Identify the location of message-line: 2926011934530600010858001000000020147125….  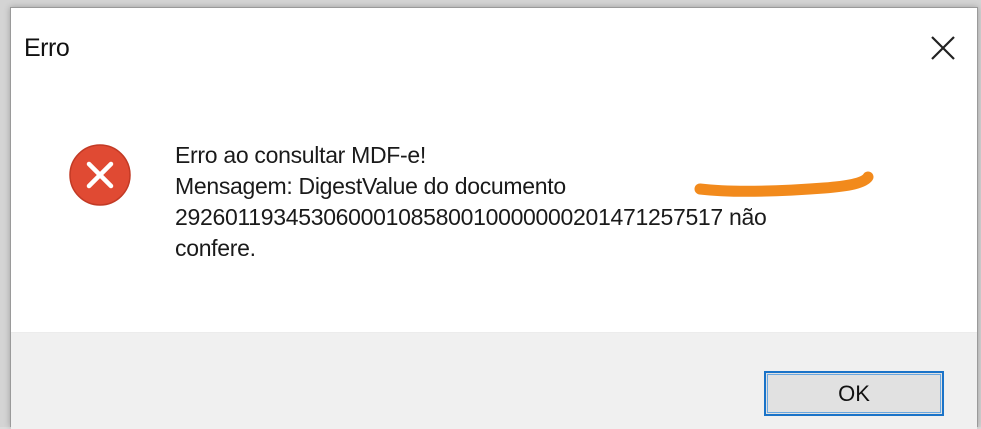
(471, 217).